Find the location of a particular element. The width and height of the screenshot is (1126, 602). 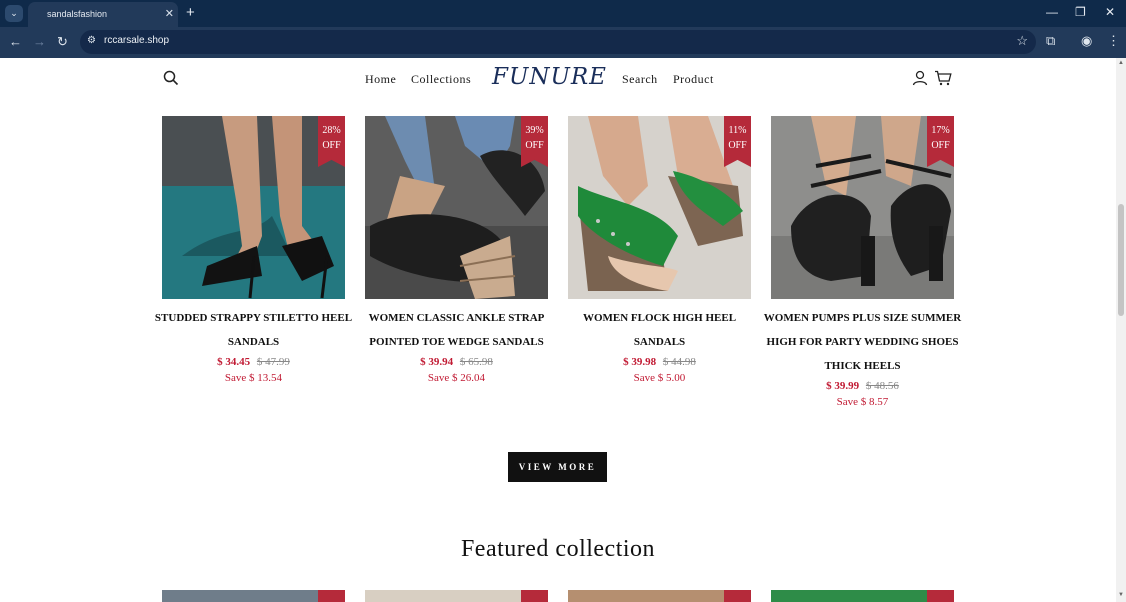

sale-price: $ 39.94 is located at coordinates (437, 362).